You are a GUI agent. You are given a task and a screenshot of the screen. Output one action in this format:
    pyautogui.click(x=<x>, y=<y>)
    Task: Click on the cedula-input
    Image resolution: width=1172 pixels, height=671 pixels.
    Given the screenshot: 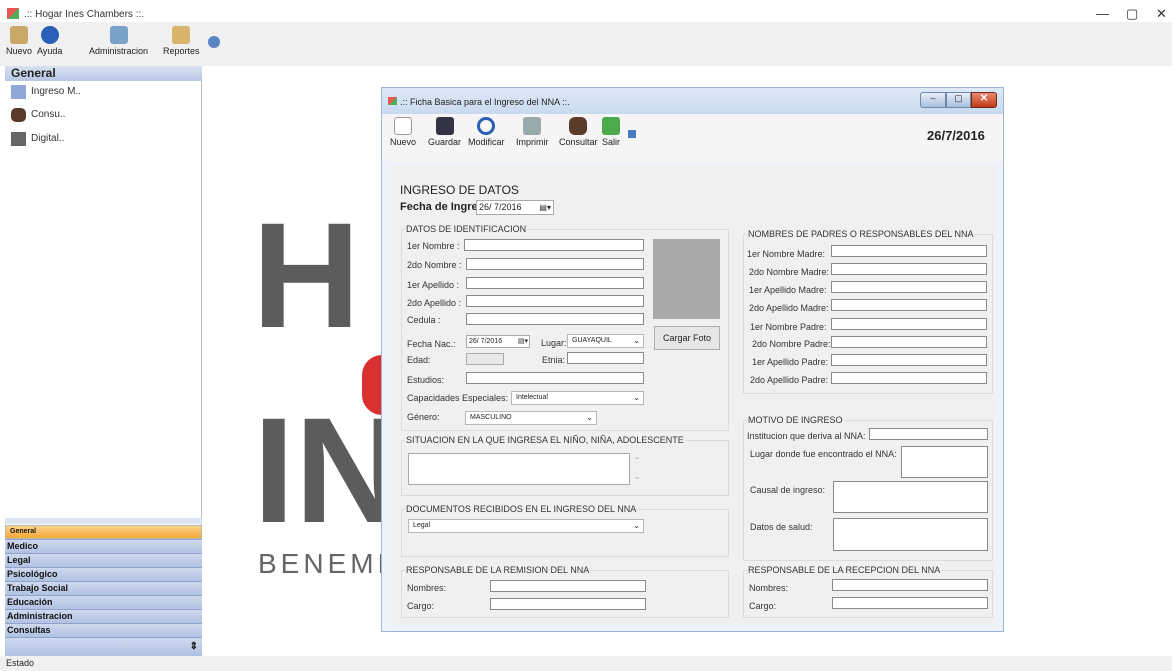 What is the action you would take?
    pyautogui.click(x=555, y=319)
    